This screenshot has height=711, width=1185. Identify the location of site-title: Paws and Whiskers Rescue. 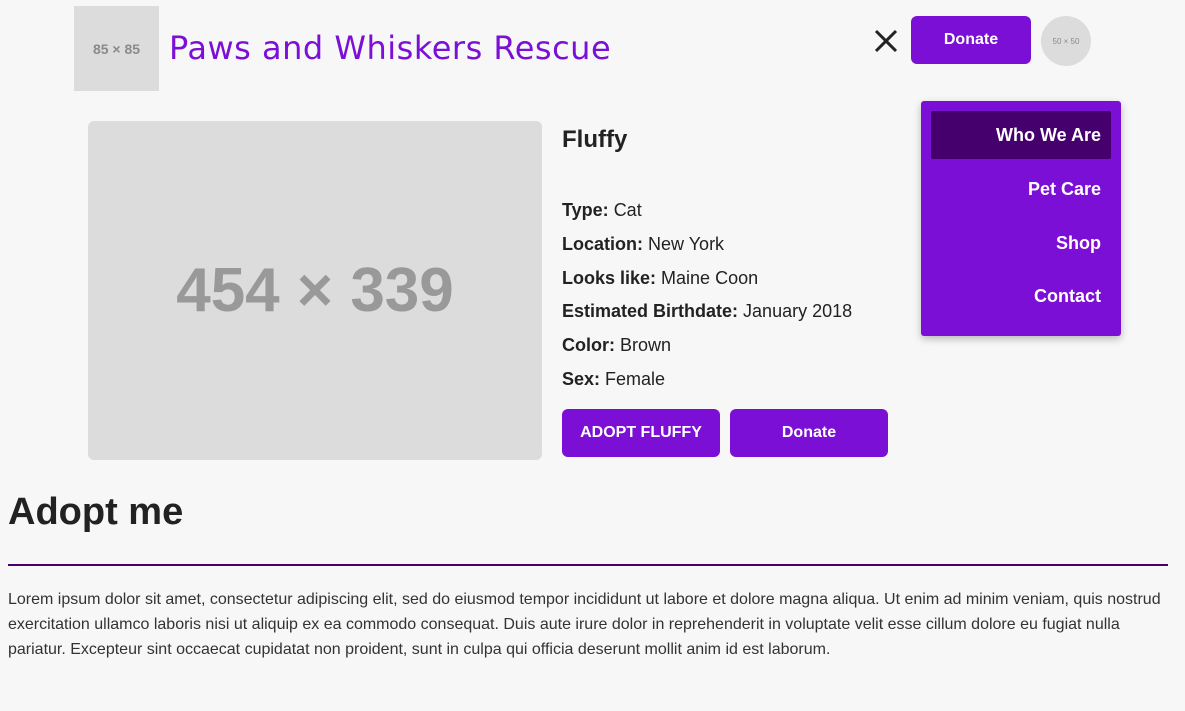
(390, 48).